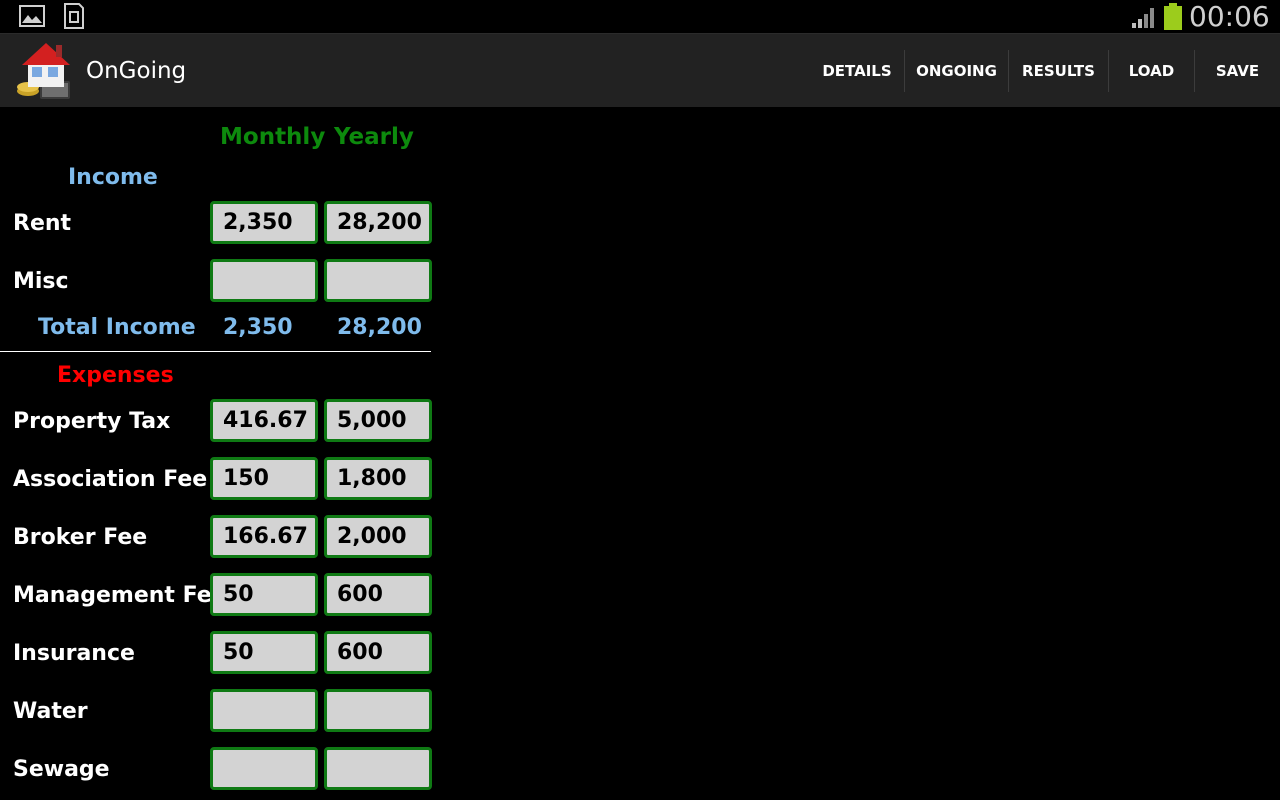 Image resolution: width=1280 pixels, height=800 pixels. What do you see at coordinates (136, 71) in the screenshot?
I see `app-title: OnGoing` at bounding box center [136, 71].